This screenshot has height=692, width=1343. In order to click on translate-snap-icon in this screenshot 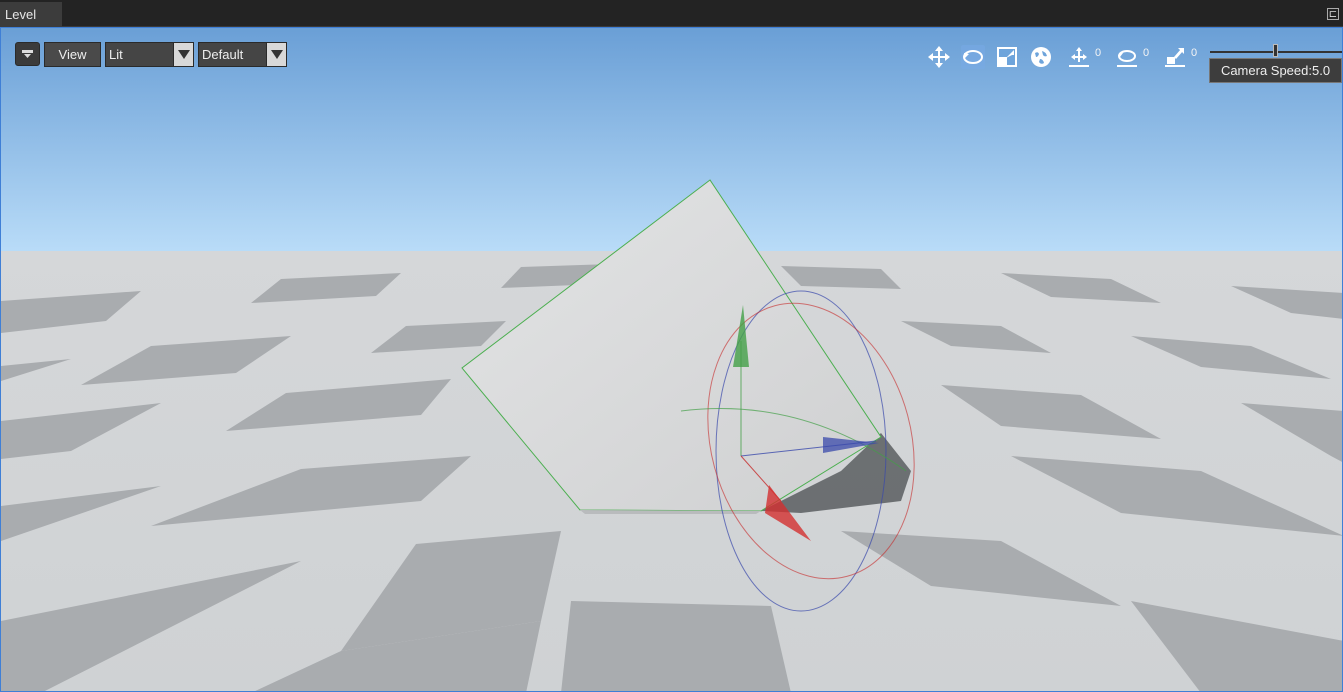, I will do `click(1079, 57)`.